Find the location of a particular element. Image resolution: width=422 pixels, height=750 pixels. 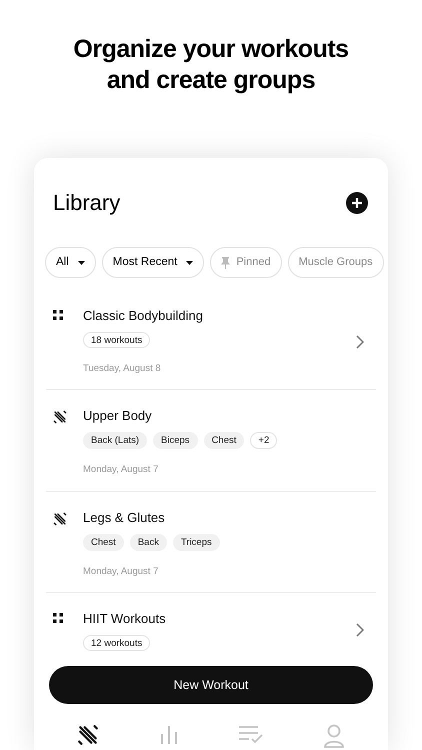

muscle-tag: Back (Lats) is located at coordinates (115, 441).